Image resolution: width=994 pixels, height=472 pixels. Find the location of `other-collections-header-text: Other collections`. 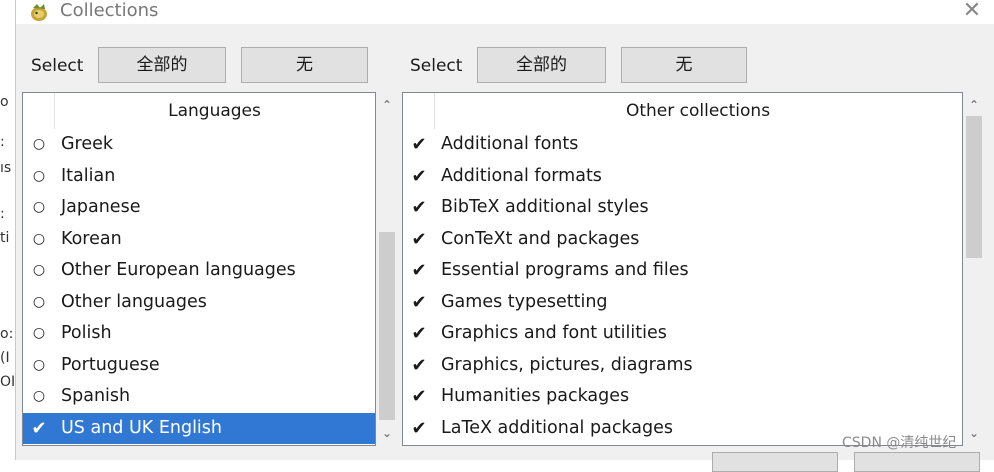

other-collections-header-text: Other collections is located at coordinates (698, 111).